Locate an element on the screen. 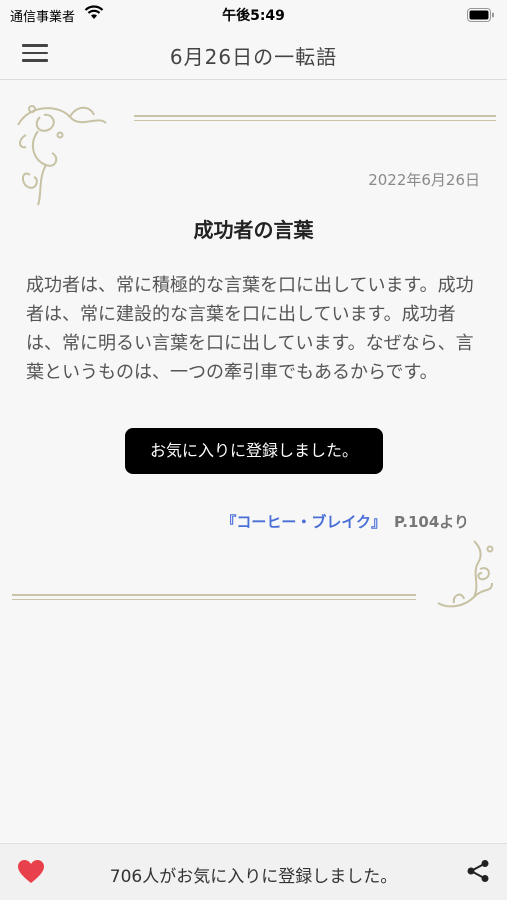 Image resolution: width=507 pixels, height=900 pixels. corner-ornament-bottom-icon is located at coordinates (465, 577).